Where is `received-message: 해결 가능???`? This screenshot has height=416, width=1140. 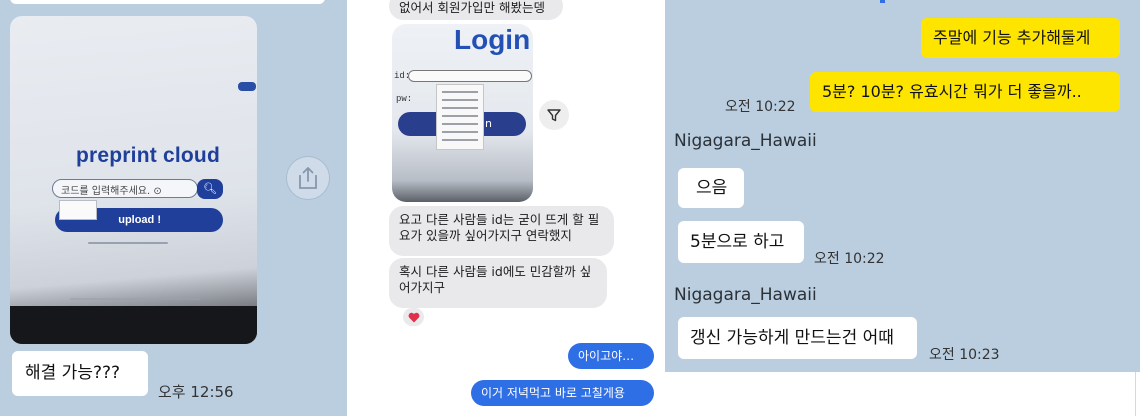 received-message: 해결 가능??? is located at coordinates (80, 373).